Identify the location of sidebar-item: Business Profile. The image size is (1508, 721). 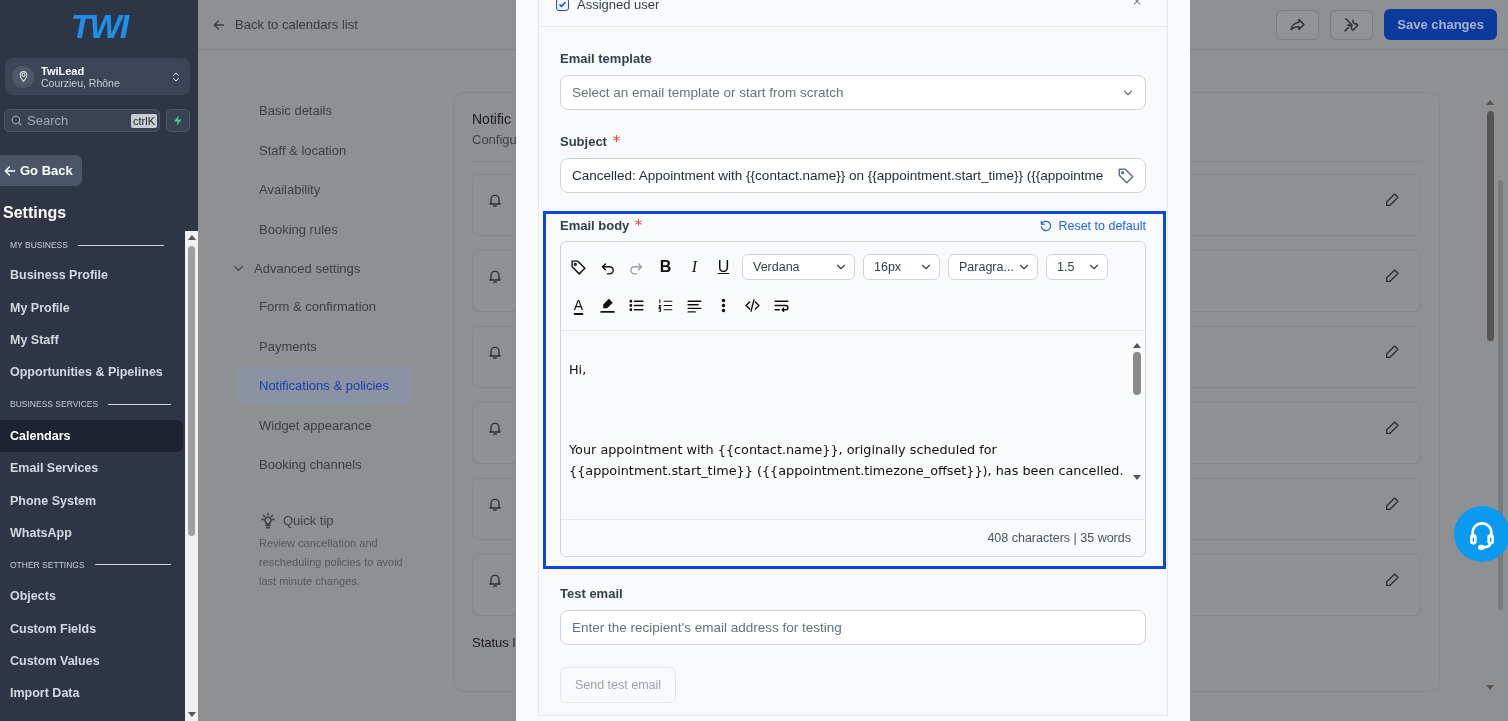
(91, 275).